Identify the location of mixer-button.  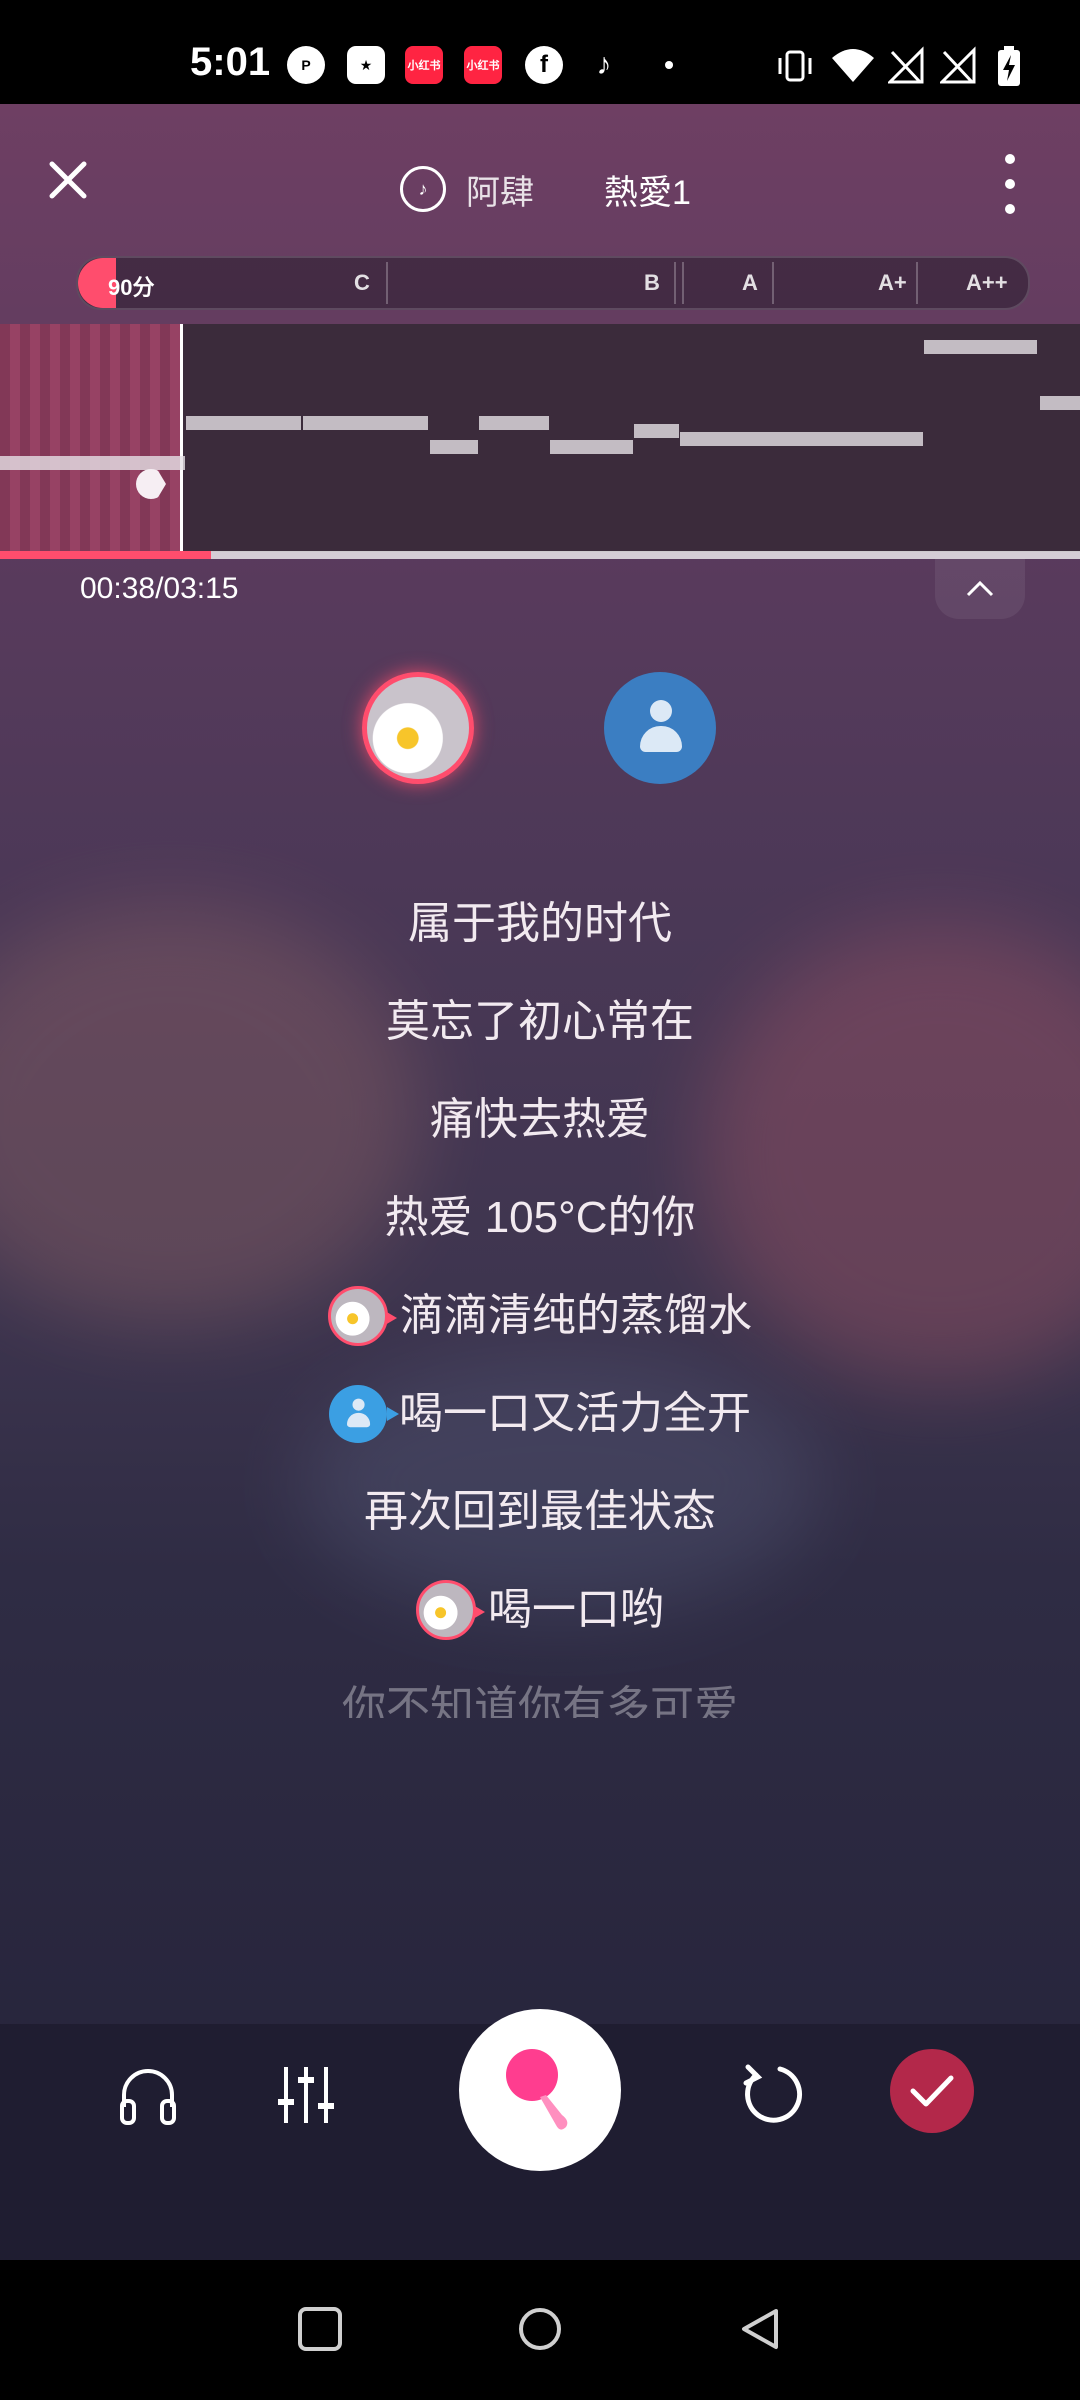
(306, 2095).